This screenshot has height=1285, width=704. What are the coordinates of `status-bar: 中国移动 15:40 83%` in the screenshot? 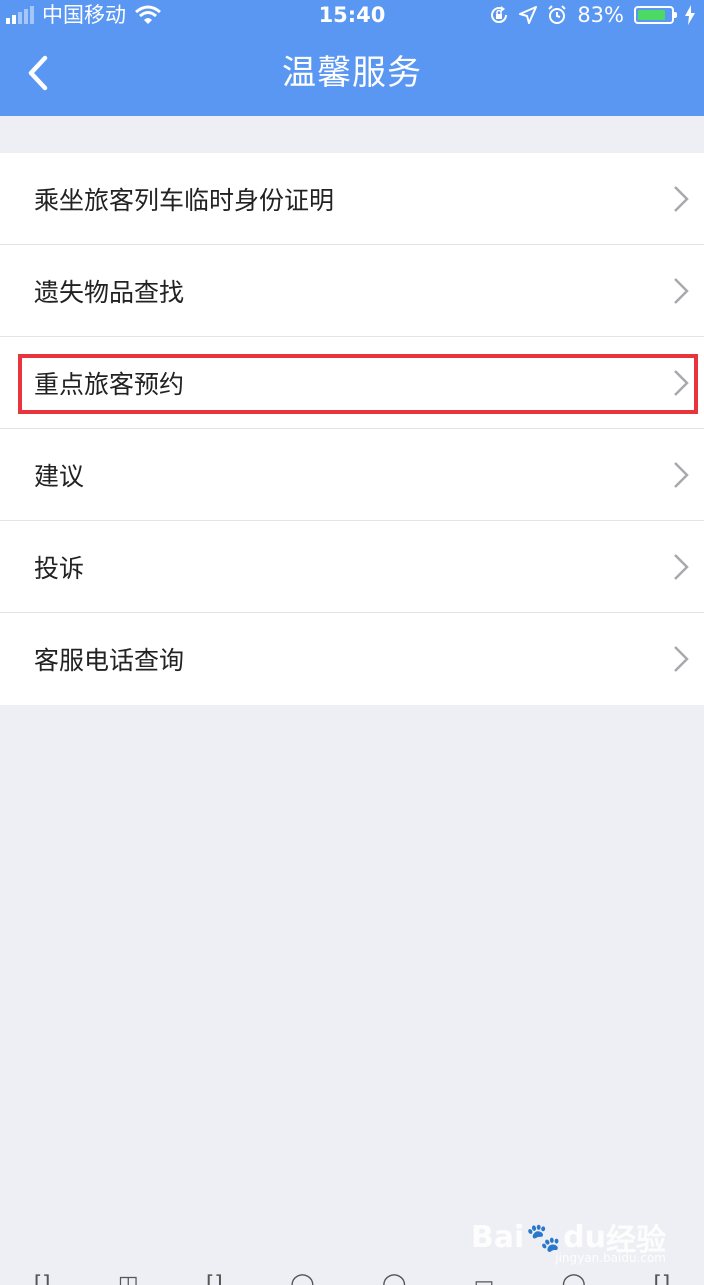 It's located at (352, 15).